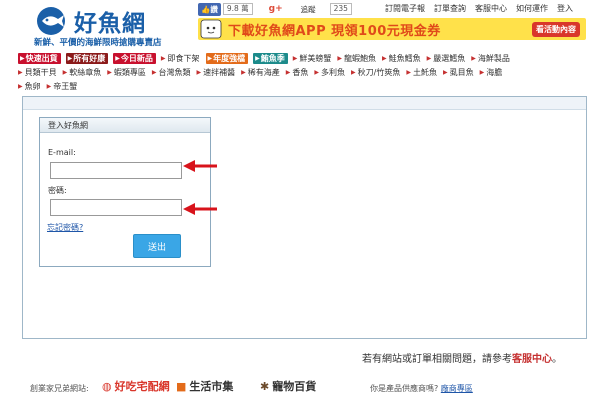 The height and width of the screenshot is (411, 600). I want to click on like-count: 9.8 萬, so click(237, 9).